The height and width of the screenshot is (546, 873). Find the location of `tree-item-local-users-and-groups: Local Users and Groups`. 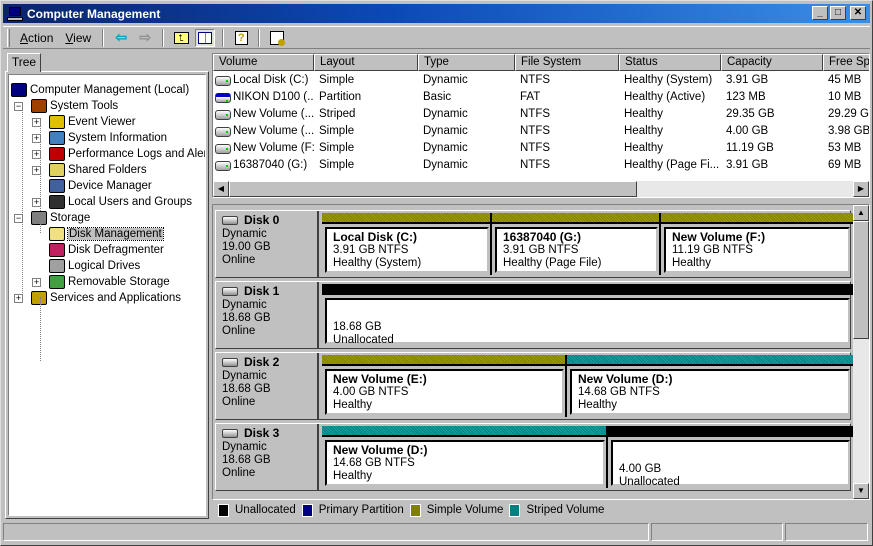

tree-item-local-users-and-groups: Local Users and Groups is located at coordinates (120, 202).